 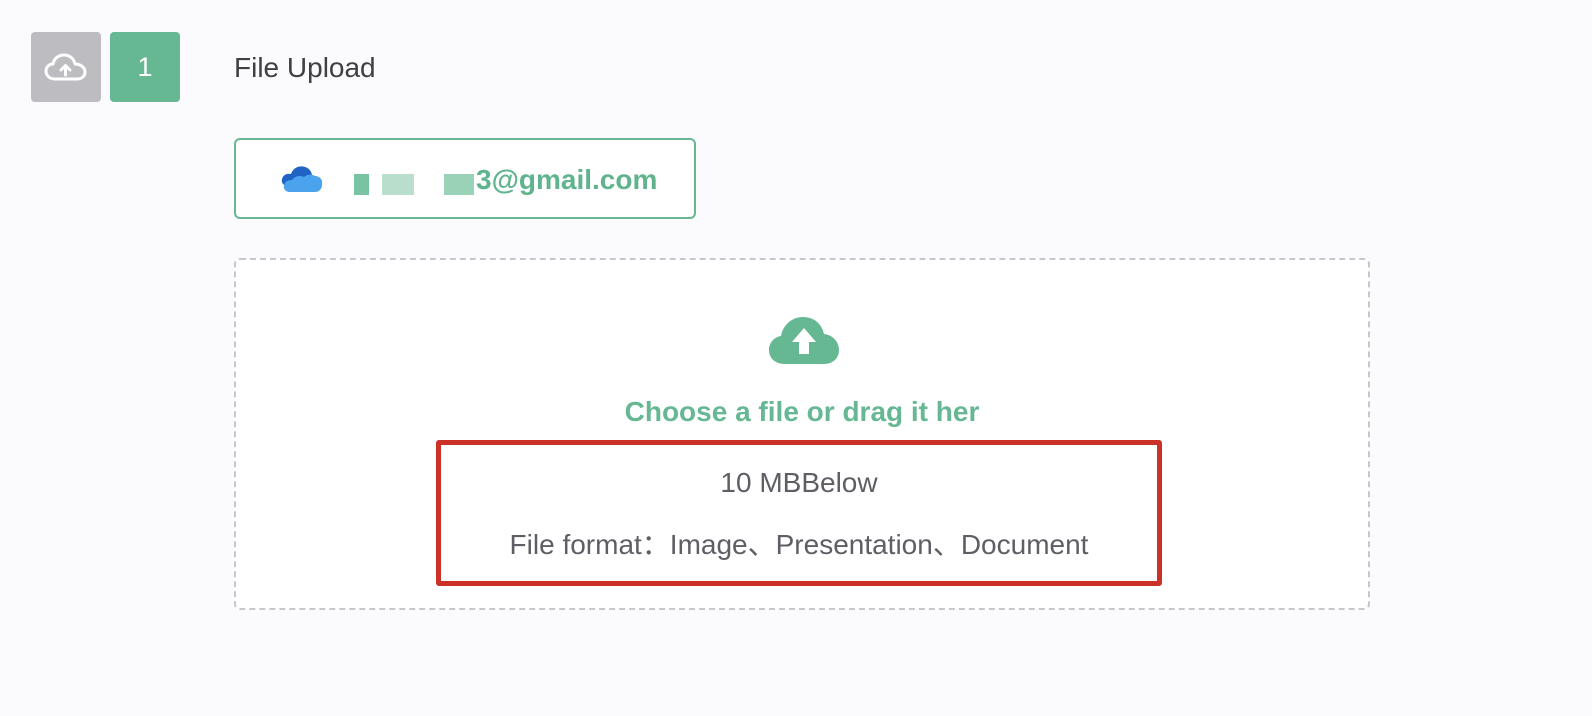 I want to click on file-size-limit: 10 MBBelow, so click(x=799, y=482).